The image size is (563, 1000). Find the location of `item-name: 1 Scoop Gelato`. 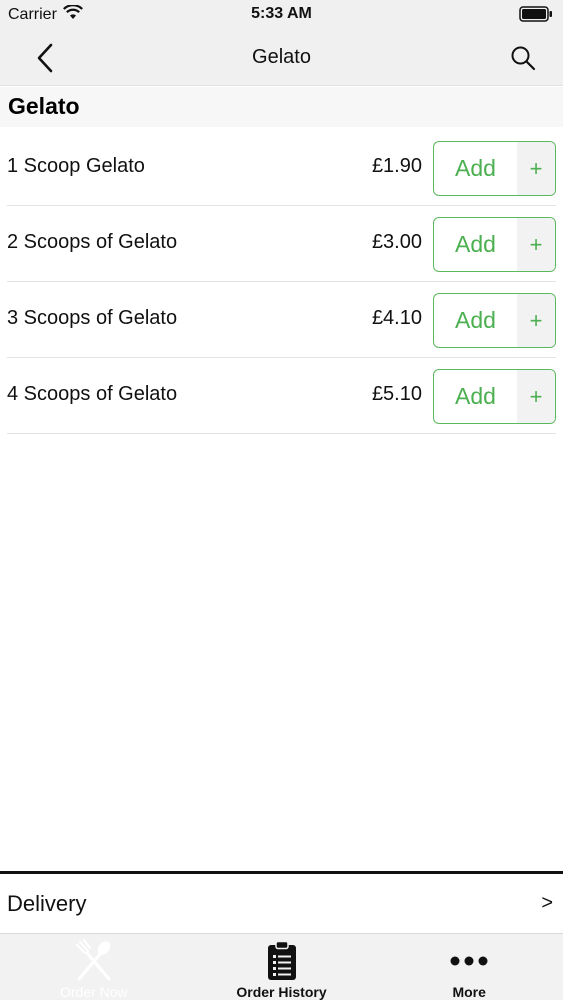

item-name: 1 Scoop Gelato is located at coordinates (76, 166).